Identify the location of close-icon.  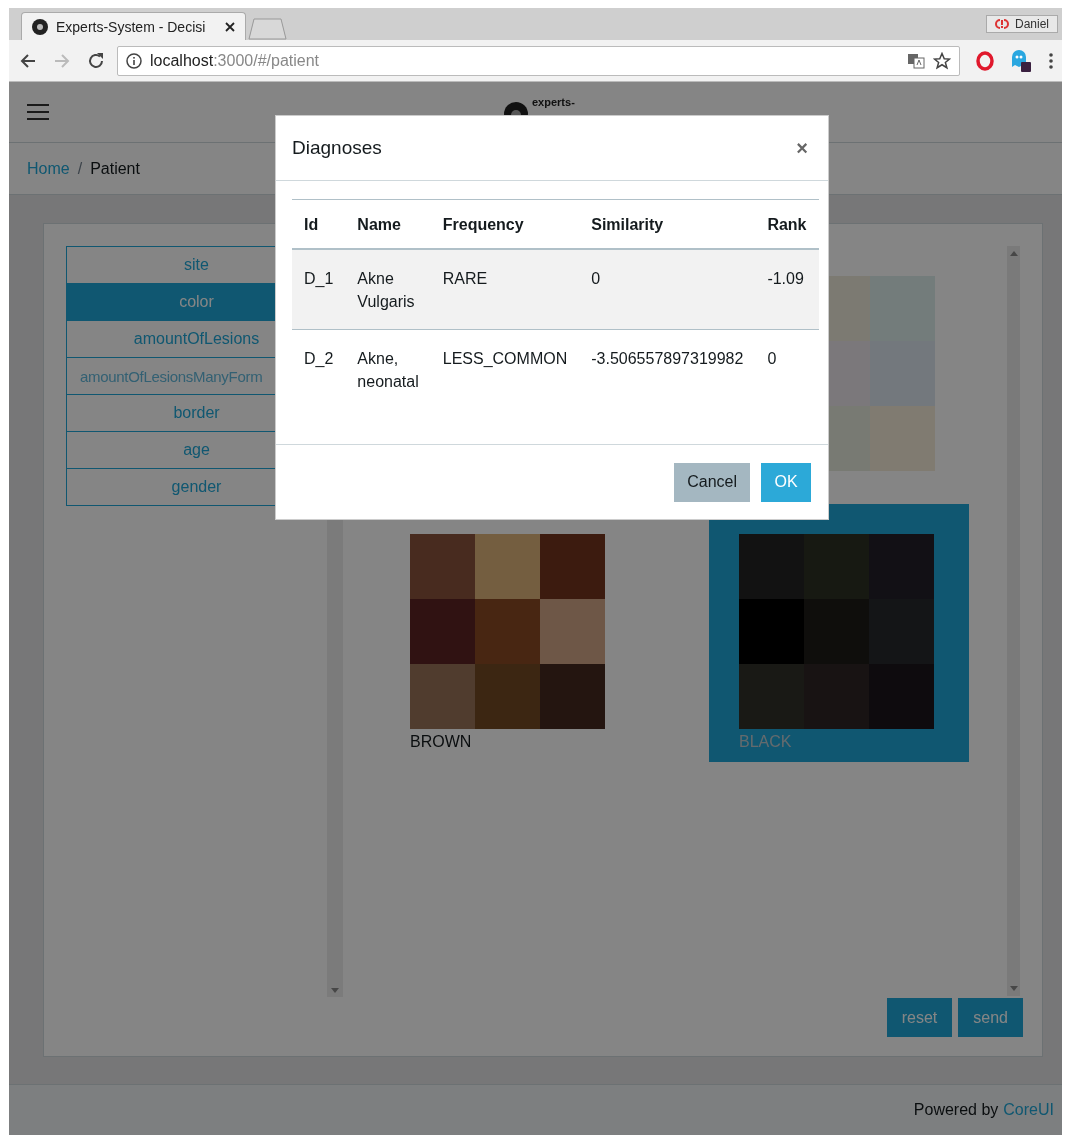
(230, 26).